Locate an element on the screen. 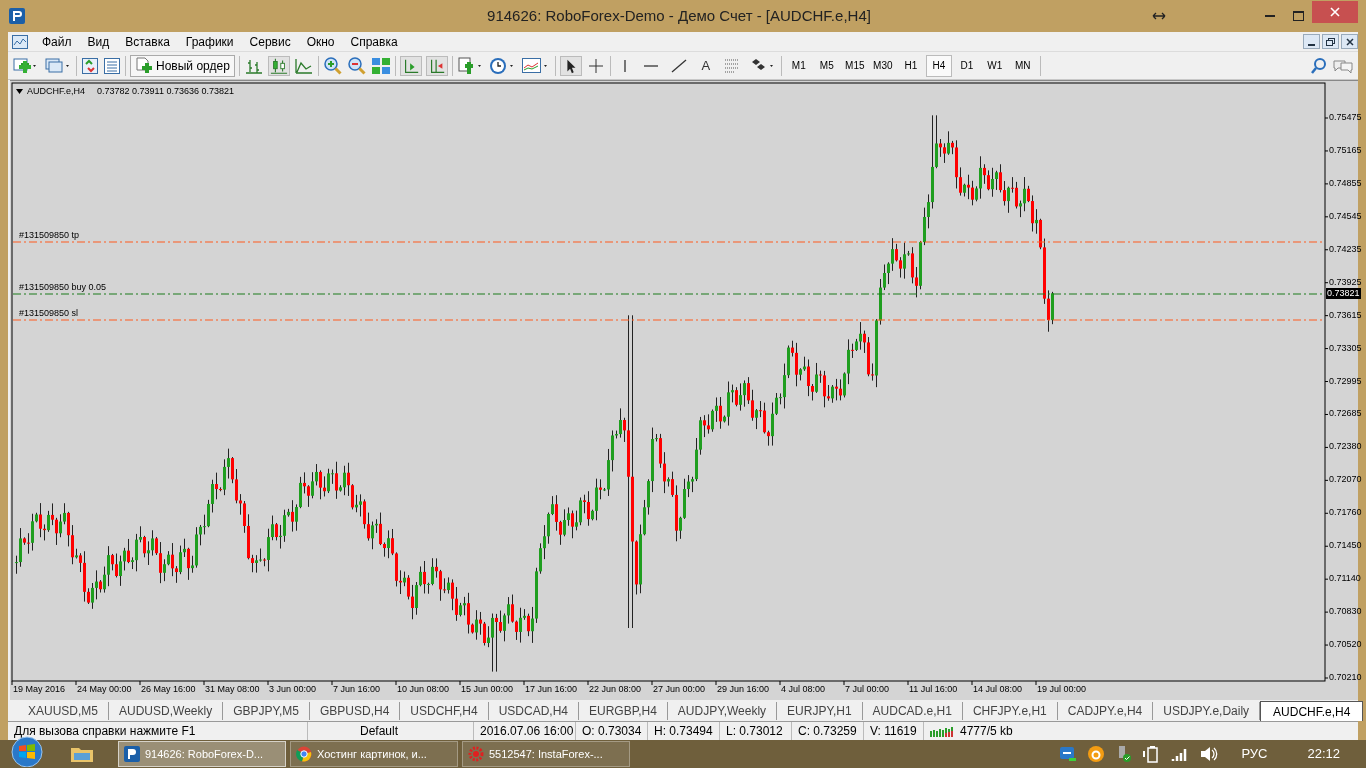  menu-item: Вид is located at coordinates (98, 41).